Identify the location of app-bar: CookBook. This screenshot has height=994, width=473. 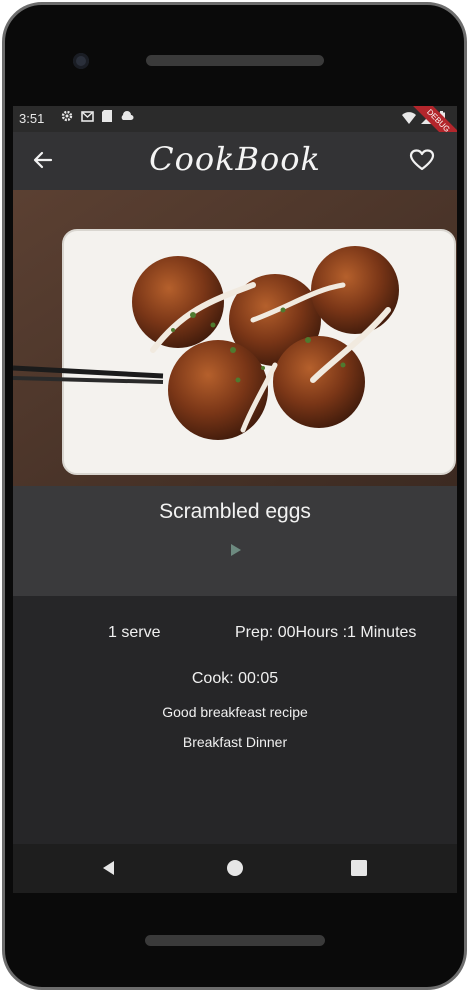
(235, 161).